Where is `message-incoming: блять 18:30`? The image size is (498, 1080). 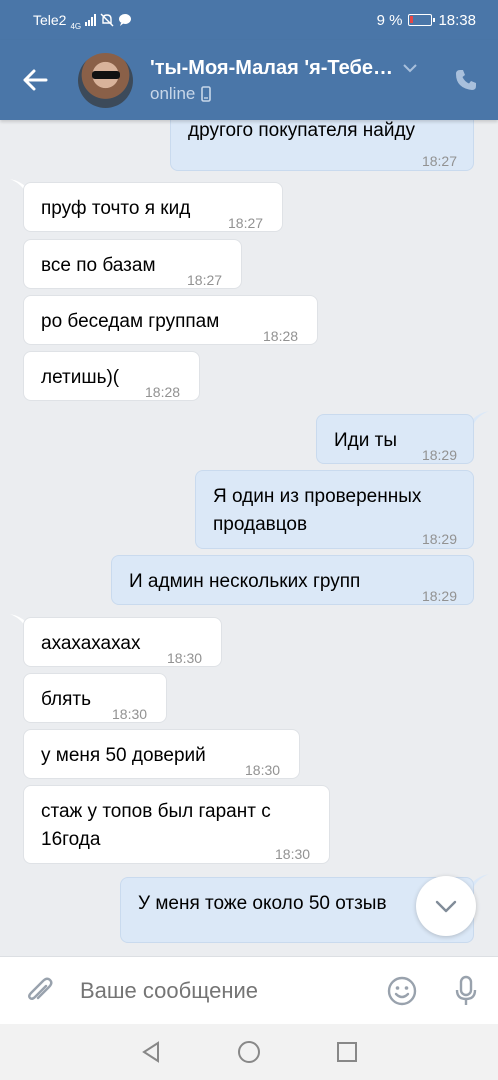
message-incoming: блять 18:30 is located at coordinates (95, 698).